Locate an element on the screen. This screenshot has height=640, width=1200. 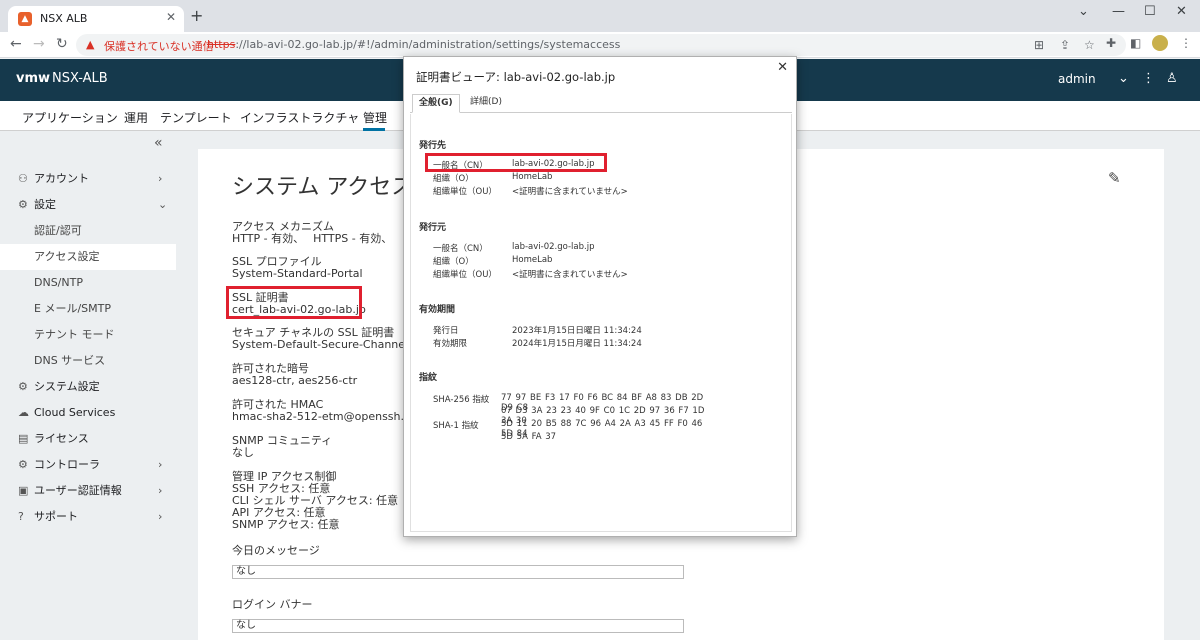
collapse-sidebar-icon: « is located at coordinates (158, 143).